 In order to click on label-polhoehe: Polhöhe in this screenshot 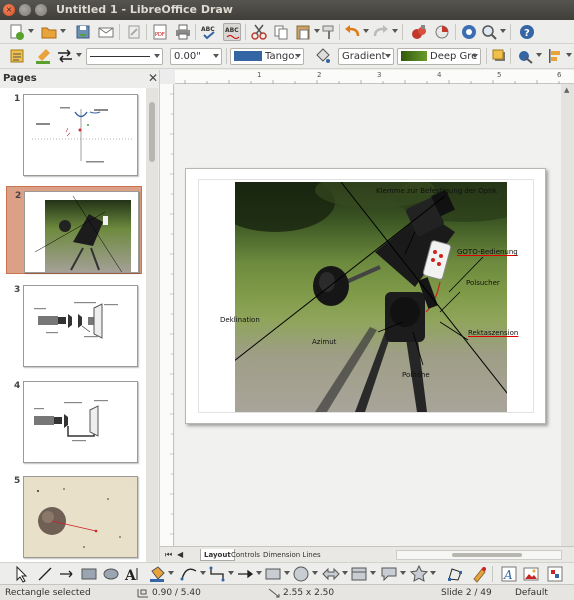, I will do `click(416, 375)`.